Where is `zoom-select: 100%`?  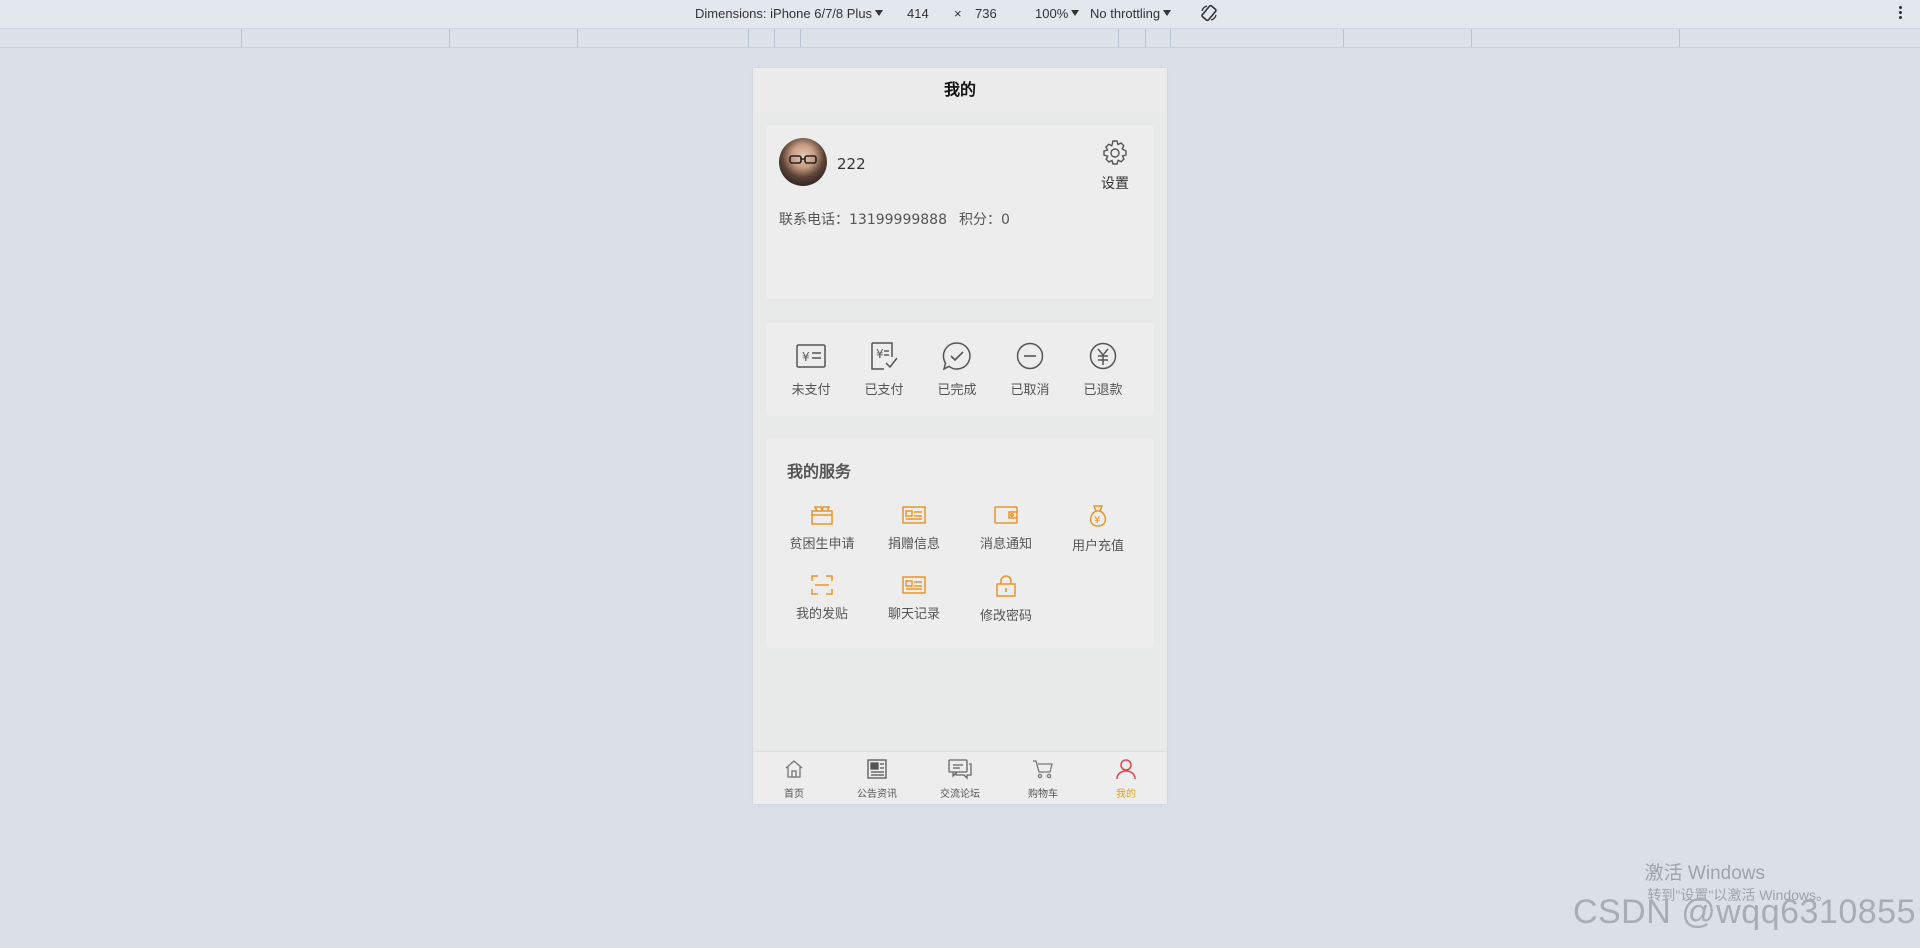 zoom-select: 100% is located at coordinates (1057, 13).